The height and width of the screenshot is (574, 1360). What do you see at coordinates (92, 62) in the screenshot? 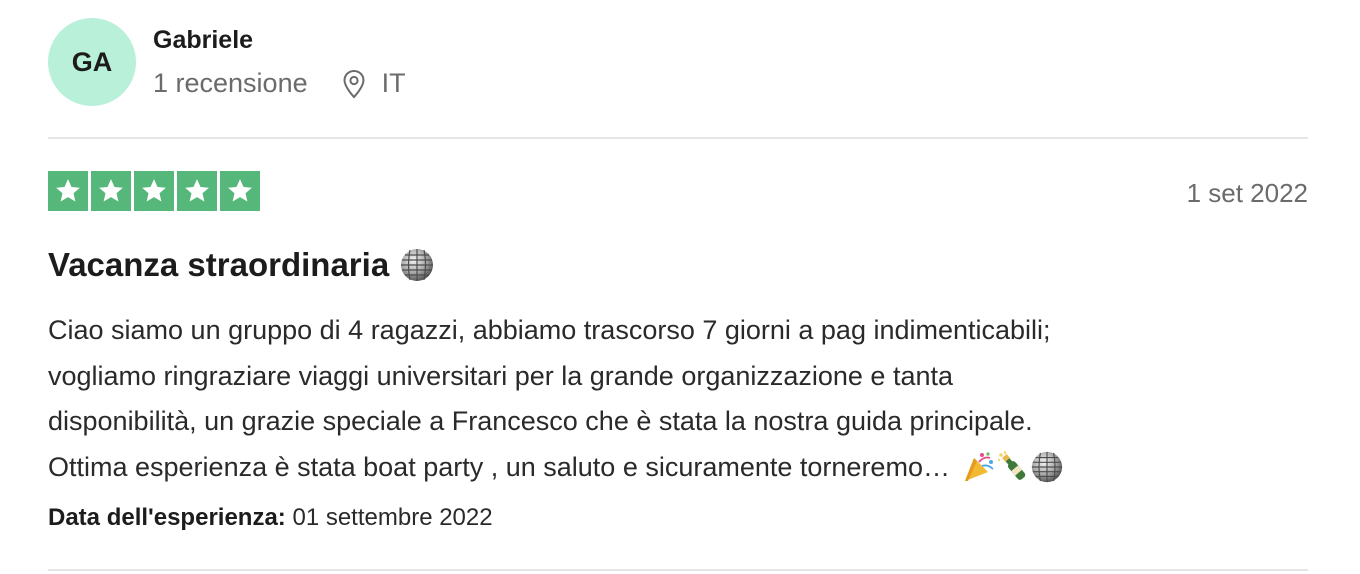
I see `avatar: GA` at bounding box center [92, 62].